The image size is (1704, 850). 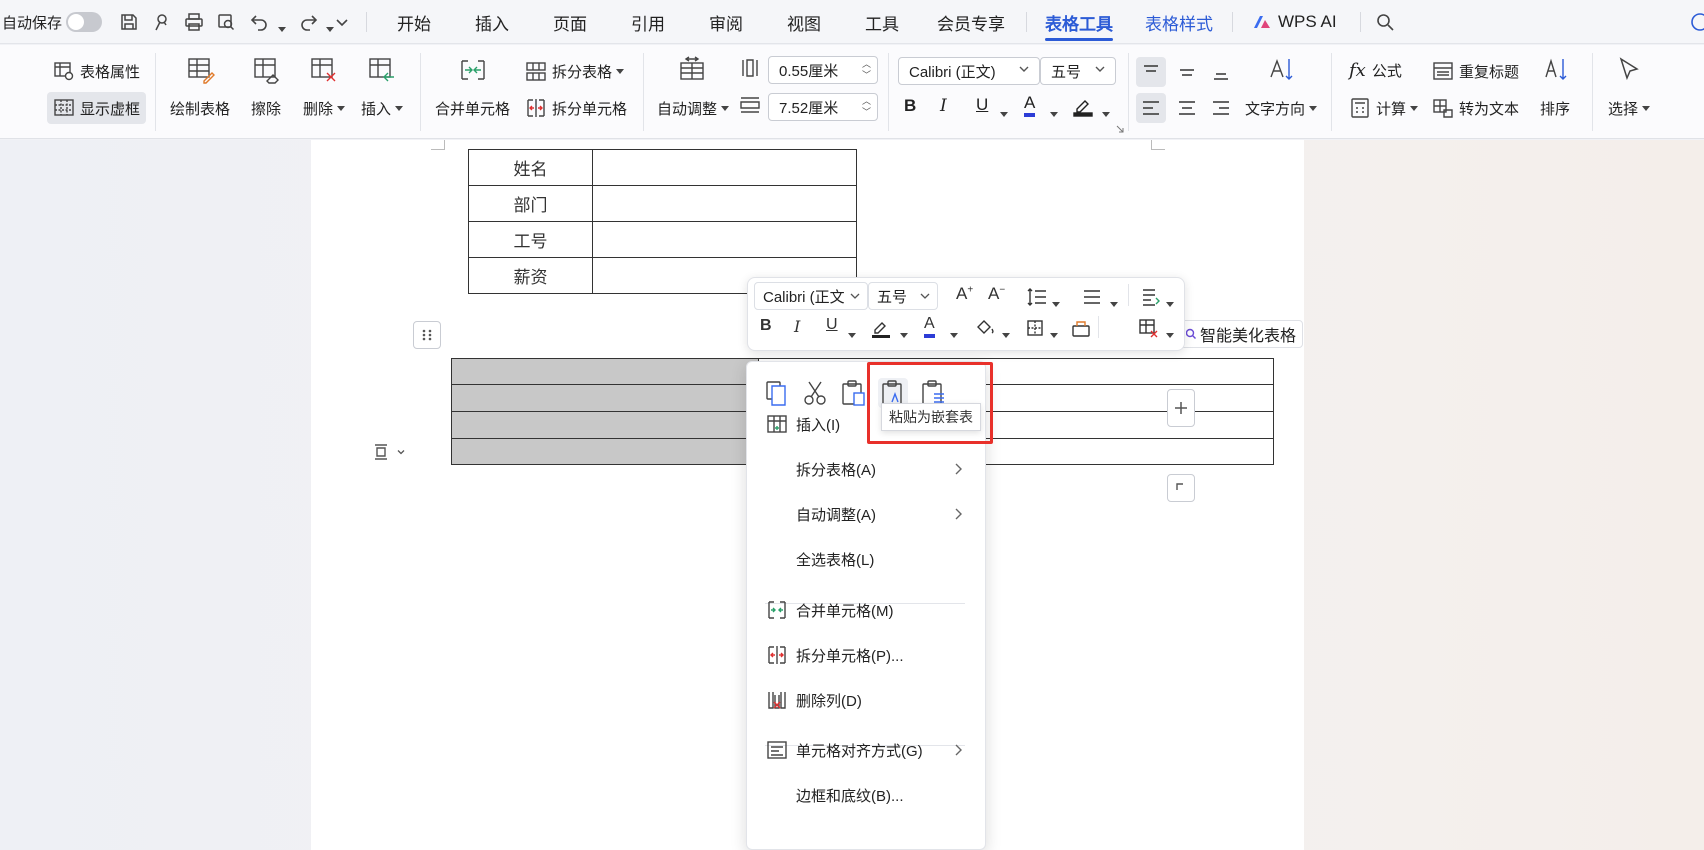 What do you see at coordinates (902, 333) in the screenshot?
I see `mini-highlight-dropdown-icon` at bounding box center [902, 333].